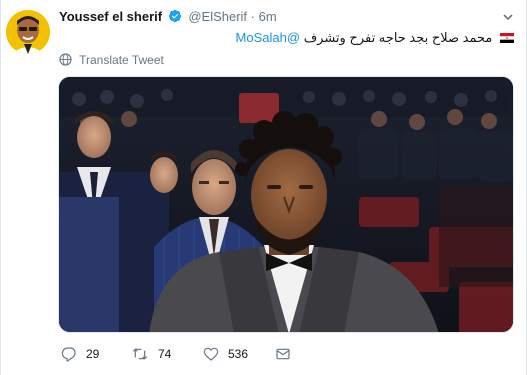 The width and height of the screenshot is (527, 375). I want to click on chevron-down-icon, so click(508, 16).